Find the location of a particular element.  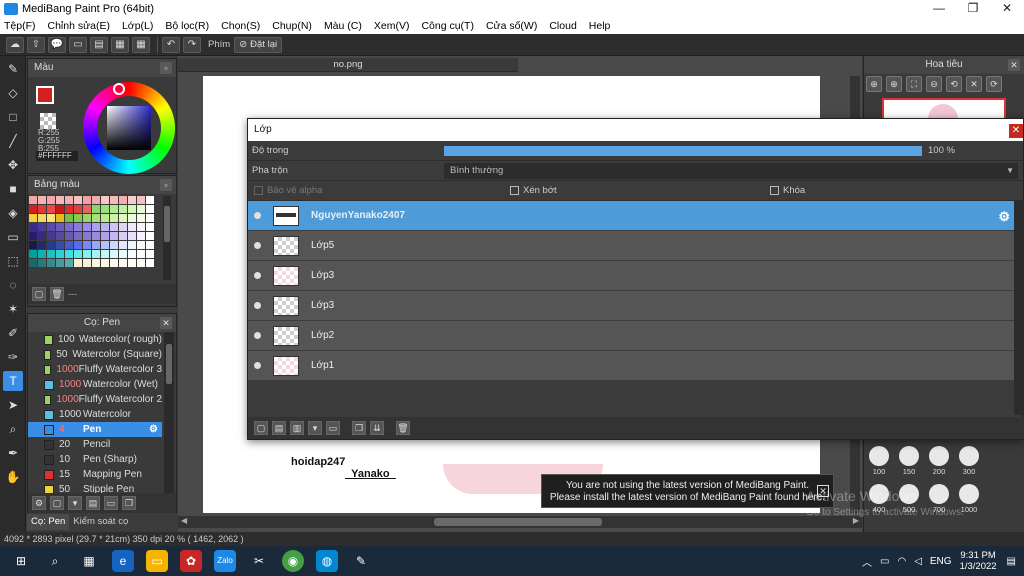

brush-item: 1000 Watercolor (Wet) is located at coordinates (95, 384).